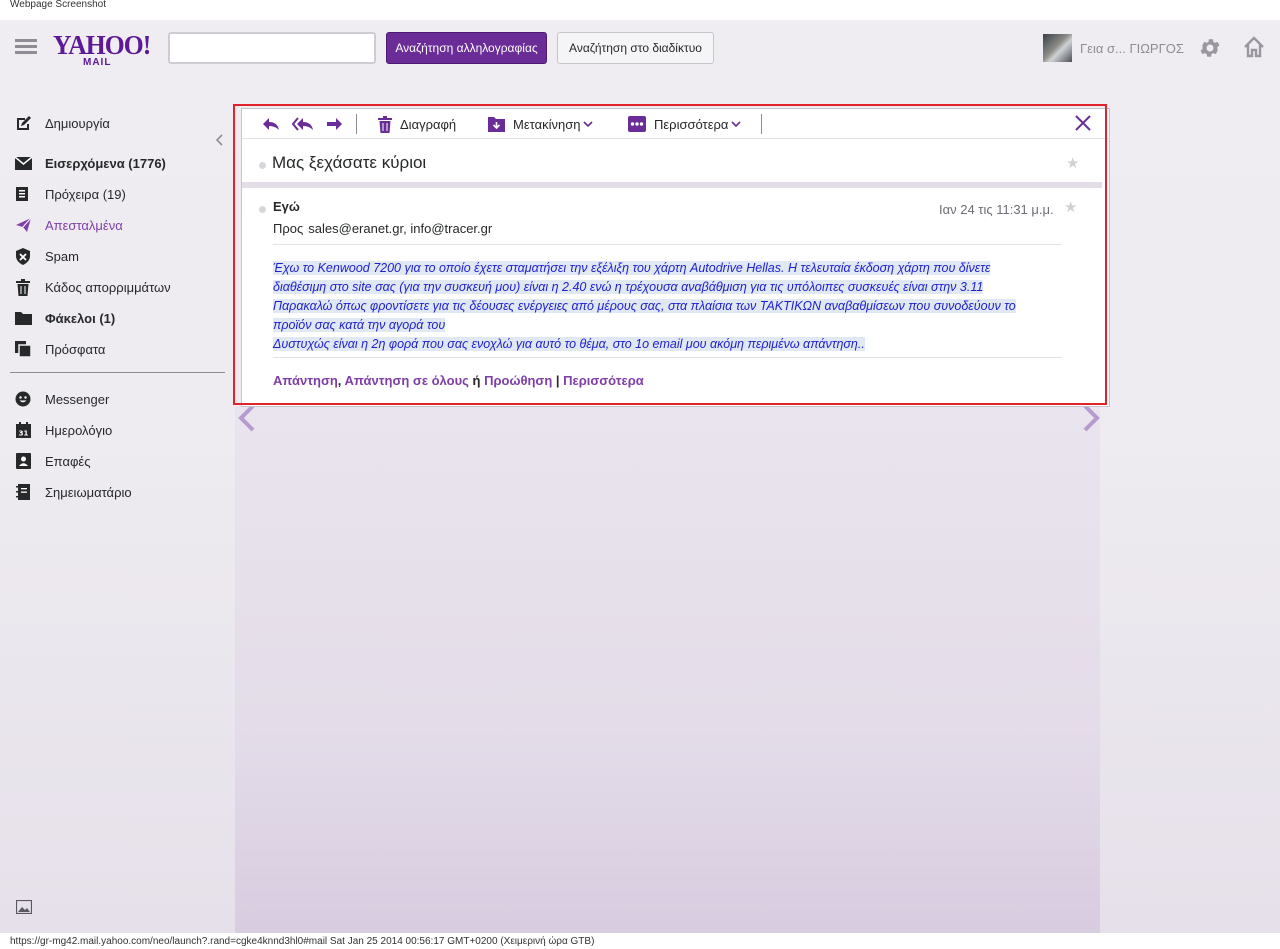 The height and width of the screenshot is (949, 1280). I want to click on settings-gear-icon, so click(1210, 48).